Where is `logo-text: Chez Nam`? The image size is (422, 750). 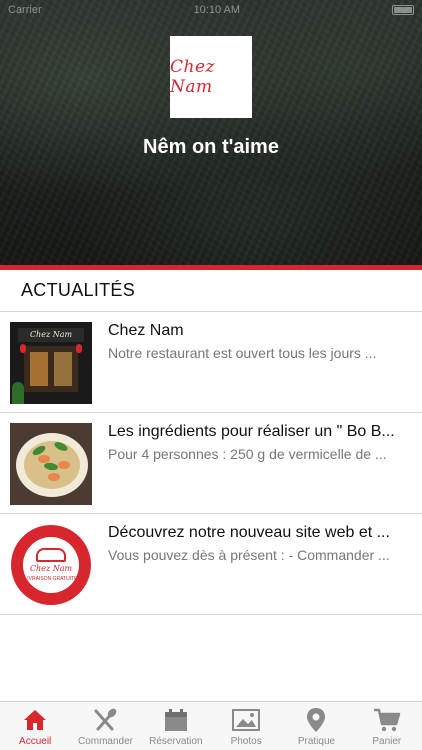
logo-text: Chez Nam is located at coordinates (192, 77).